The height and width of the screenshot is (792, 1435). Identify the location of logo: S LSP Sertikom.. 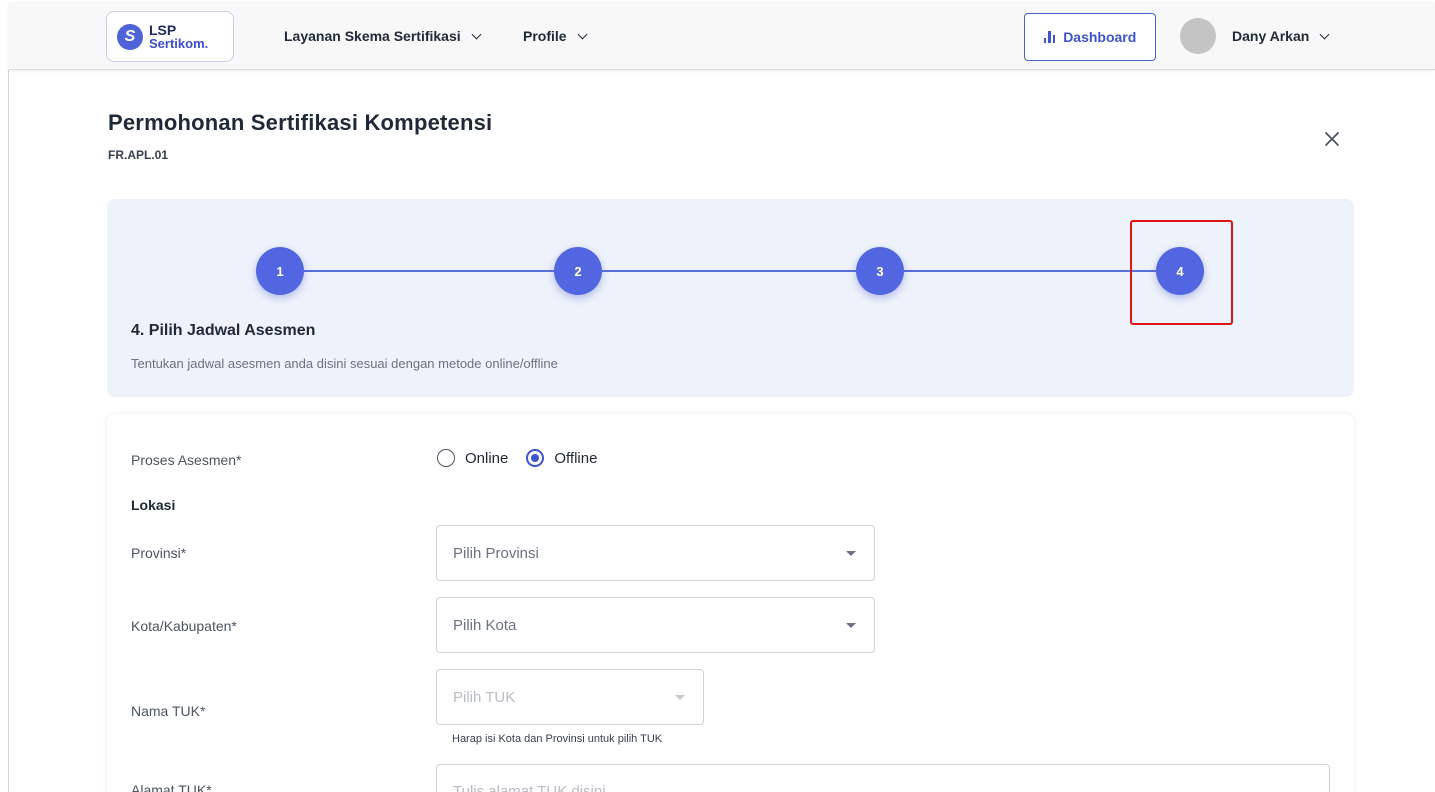
(170, 36).